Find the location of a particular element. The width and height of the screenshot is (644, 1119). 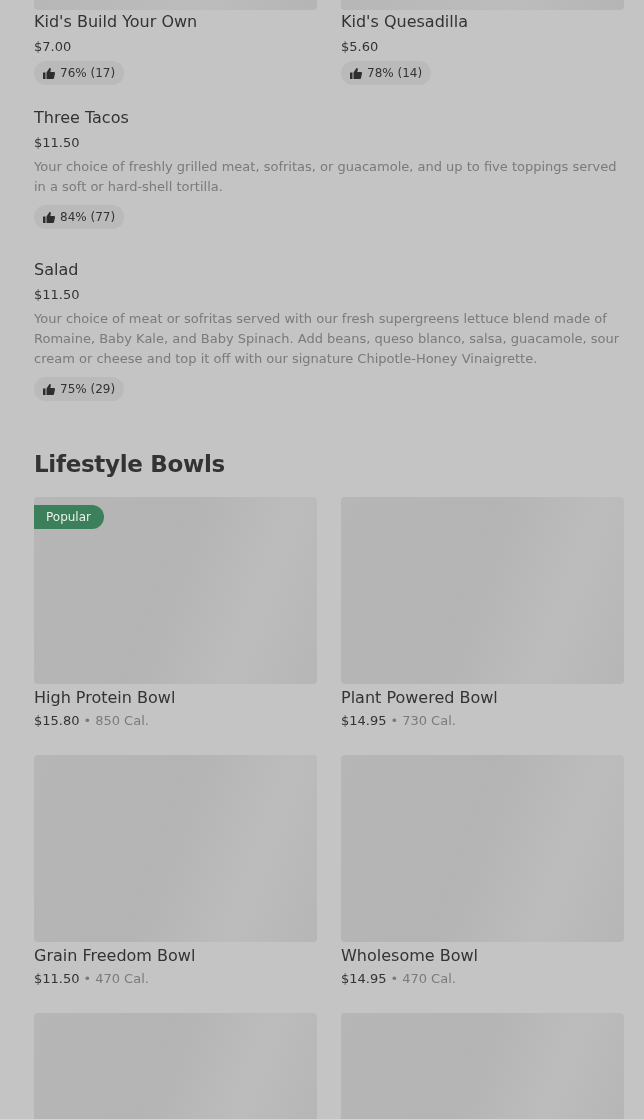

item-price: $5.60 is located at coordinates (360, 47).